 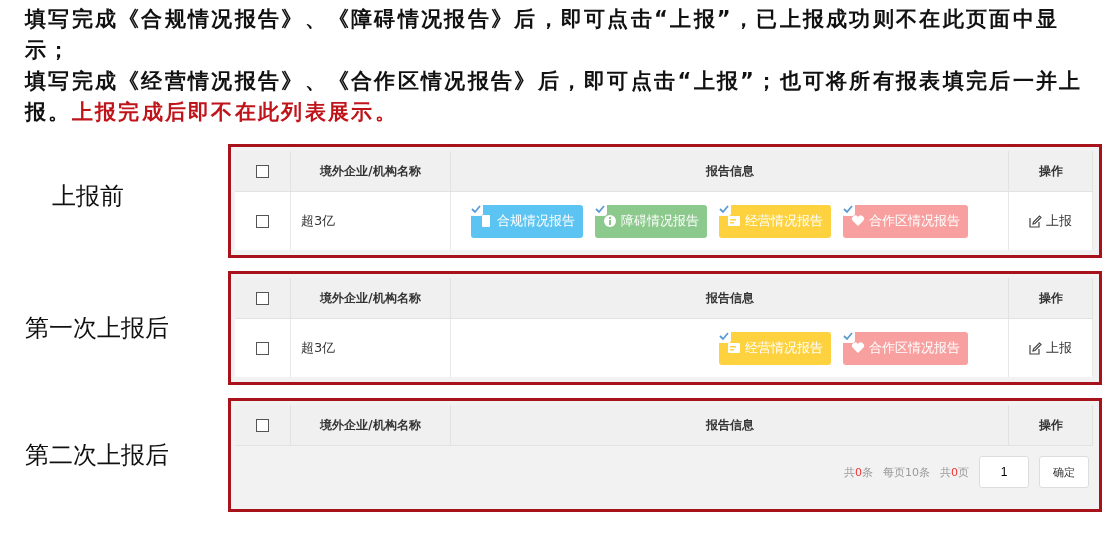 I want to click on report-button: 合规情况报告, so click(x=527, y=221).